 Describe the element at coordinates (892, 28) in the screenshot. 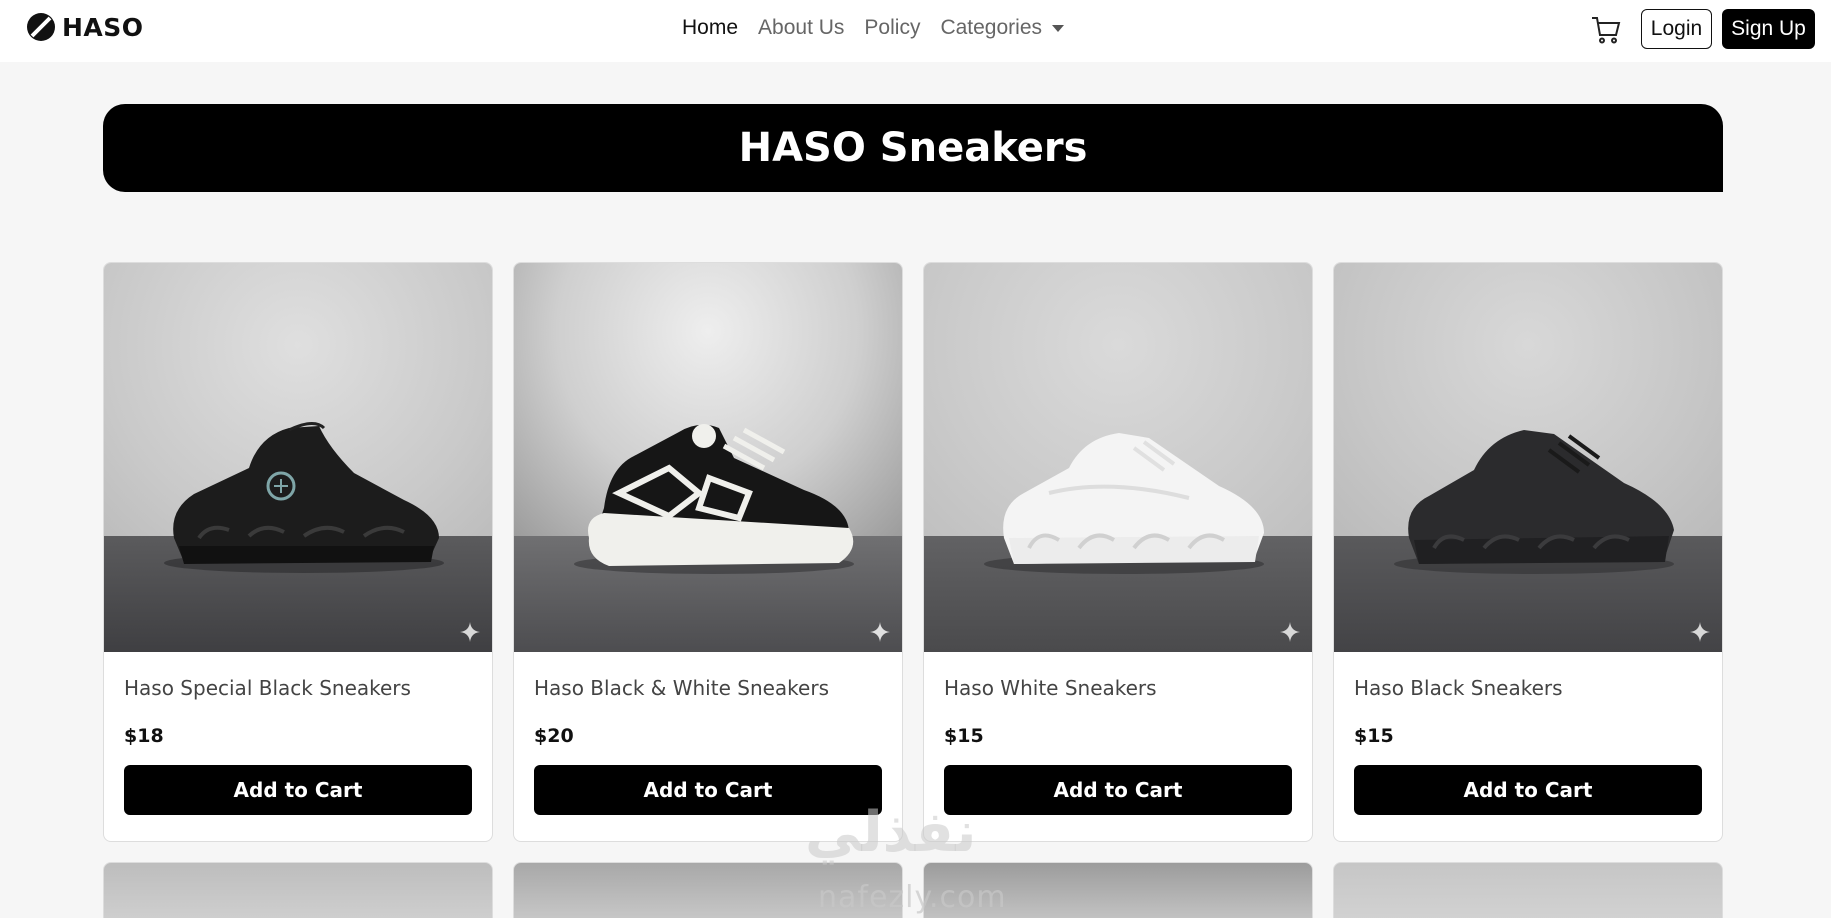

I see `nav-policy: Policy` at that location.